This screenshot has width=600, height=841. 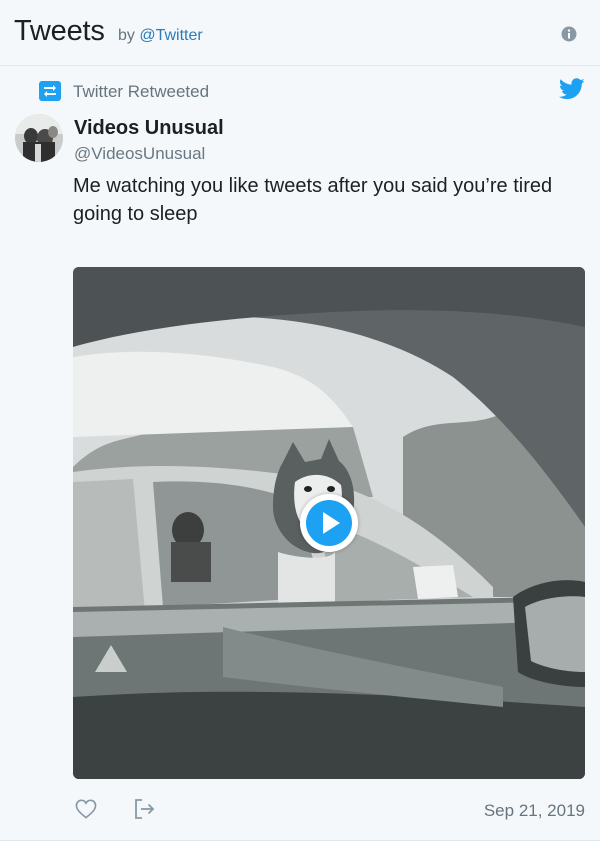 What do you see at coordinates (572, 89) in the screenshot?
I see `twitter-bird-icon` at bounding box center [572, 89].